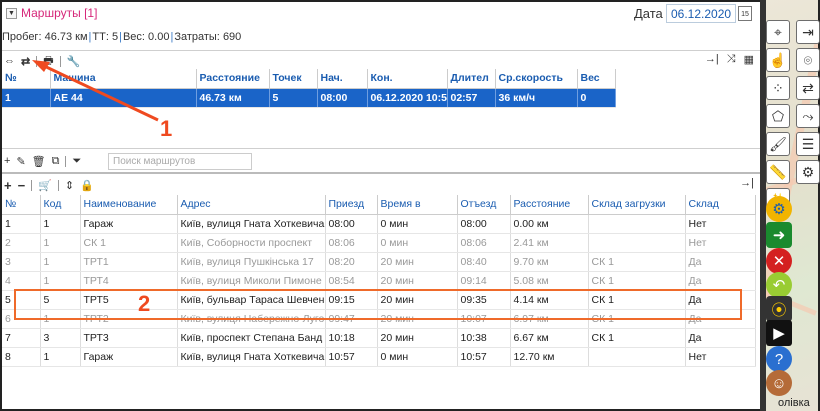  What do you see at coordinates (779, 235) in the screenshot?
I see `direction-sign-icon: ➜` at bounding box center [779, 235].